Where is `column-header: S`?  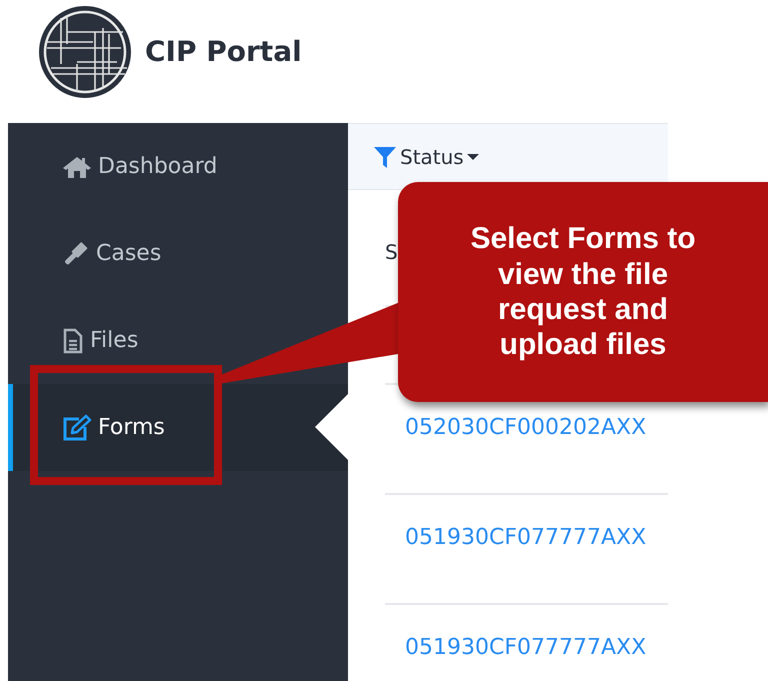
column-header: S is located at coordinates (391, 252).